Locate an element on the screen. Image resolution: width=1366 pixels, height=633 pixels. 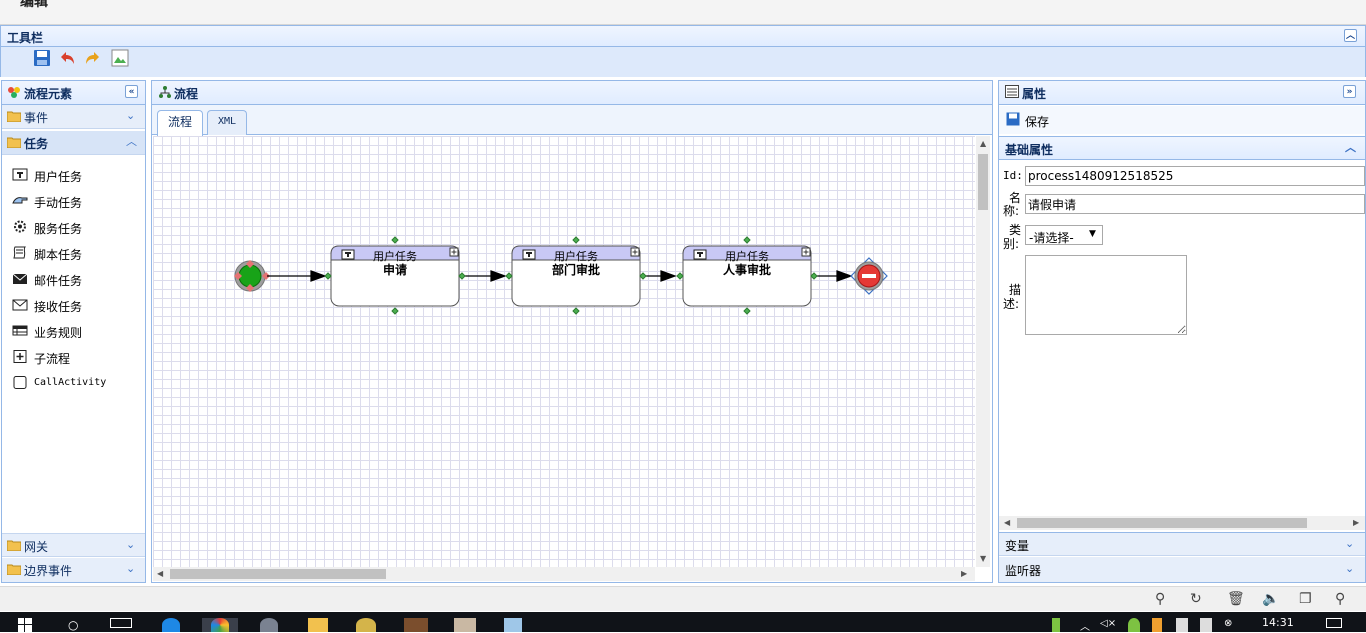
basic-properties-header: 基础属性 ︿ is located at coordinates (1182, 148).